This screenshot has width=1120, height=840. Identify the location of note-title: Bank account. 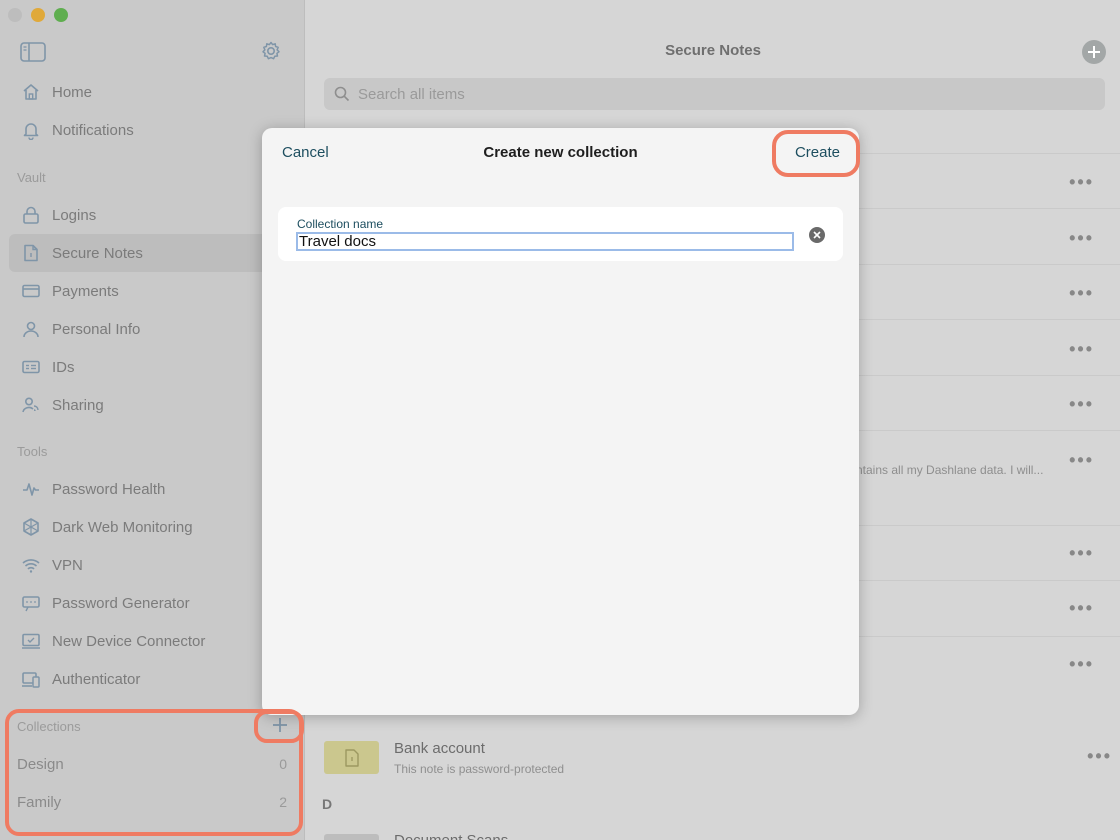
(439, 748).